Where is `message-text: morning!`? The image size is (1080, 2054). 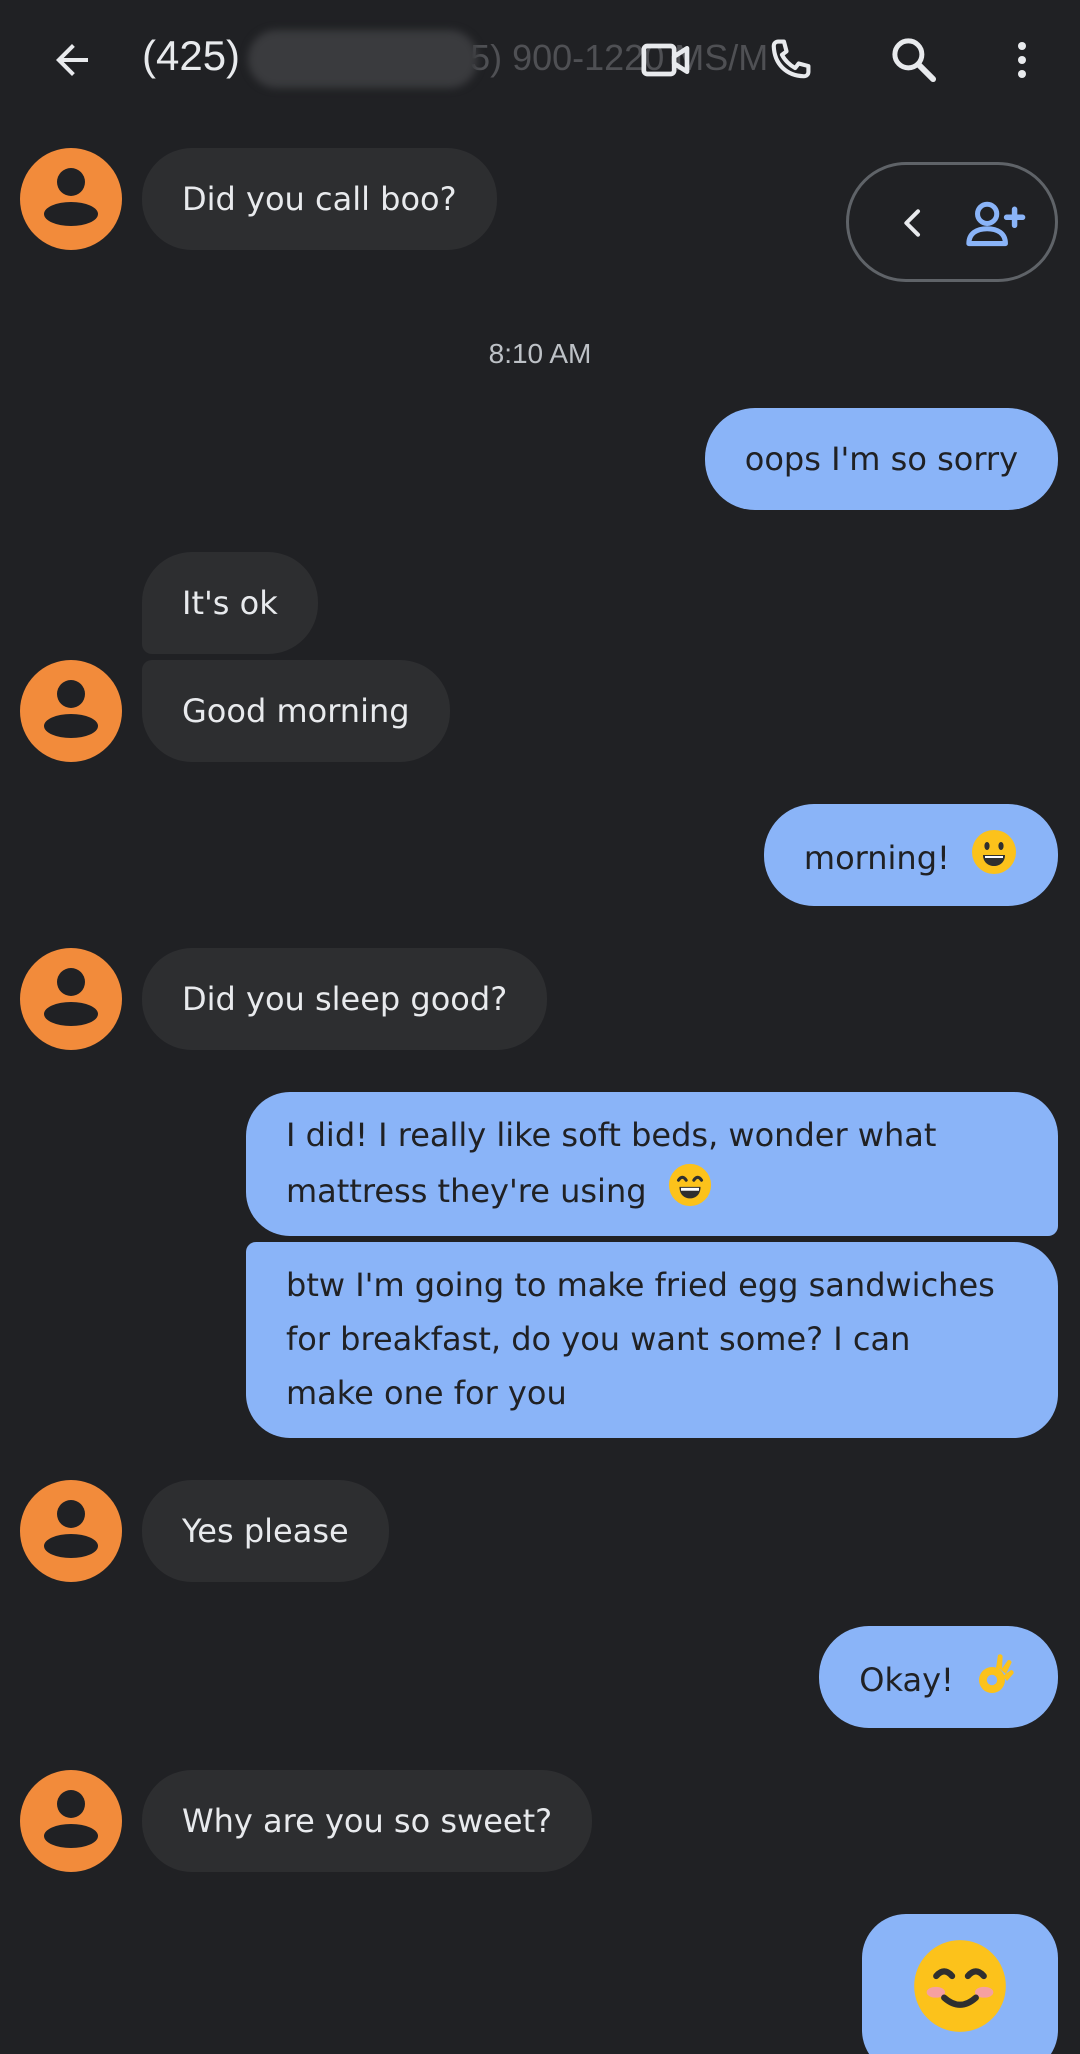 message-text: morning! is located at coordinates (876, 858).